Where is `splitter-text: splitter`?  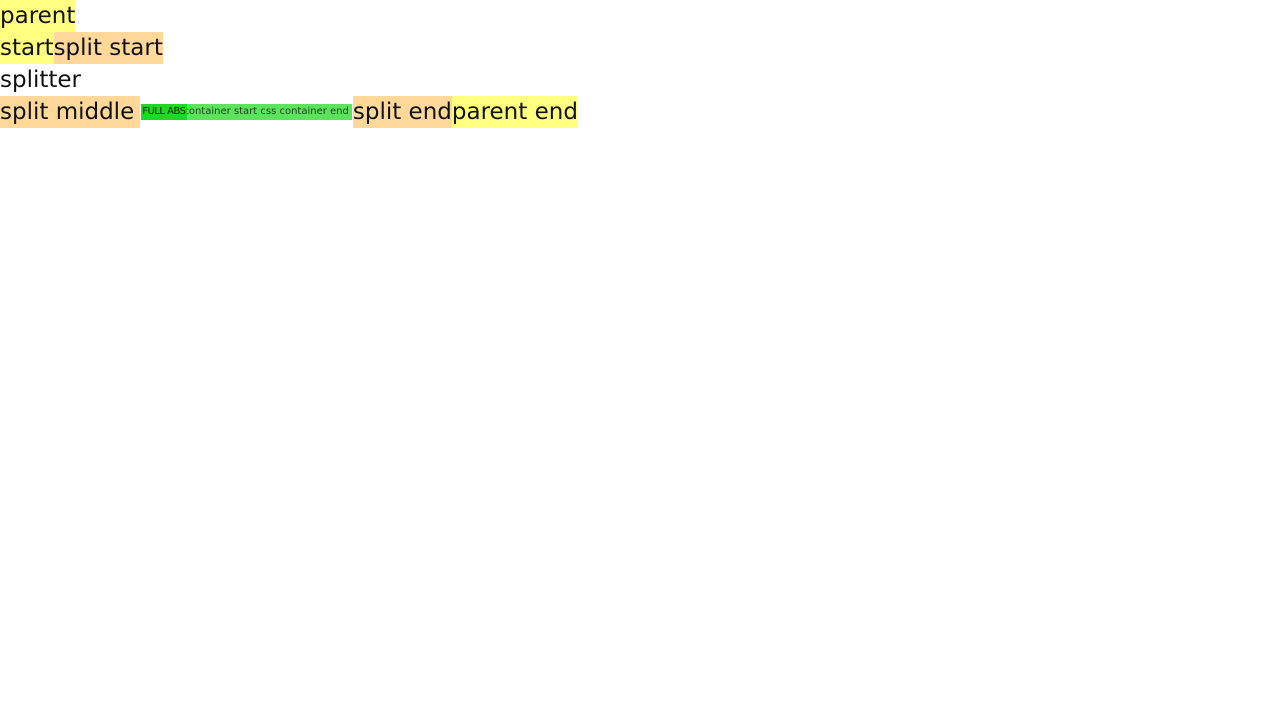 splitter-text: splitter is located at coordinates (41, 80).